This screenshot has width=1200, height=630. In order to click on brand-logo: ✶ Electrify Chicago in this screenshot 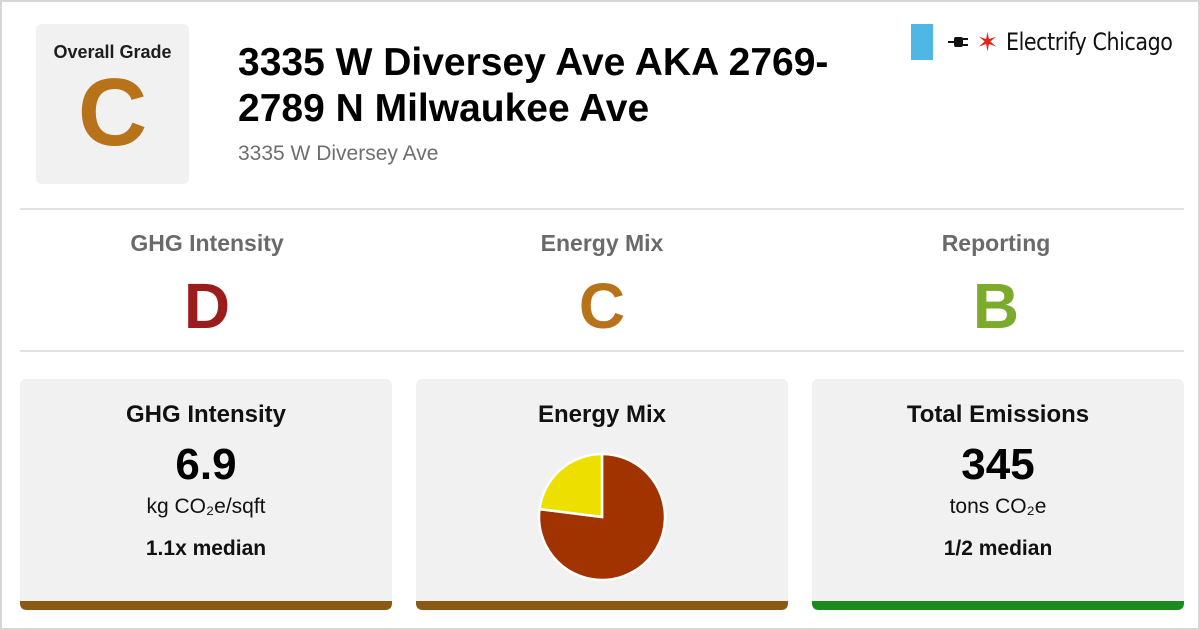, I will do `click(1042, 42)`.